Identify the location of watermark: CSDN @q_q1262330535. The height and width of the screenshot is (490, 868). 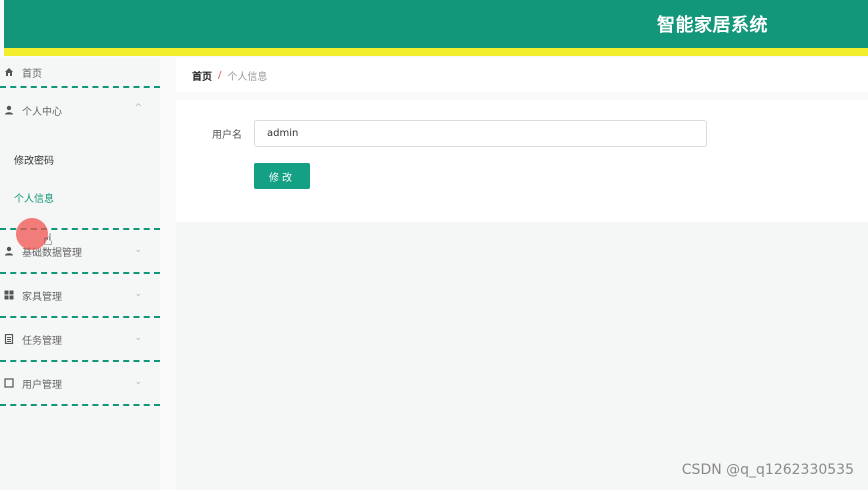
(767, 470).